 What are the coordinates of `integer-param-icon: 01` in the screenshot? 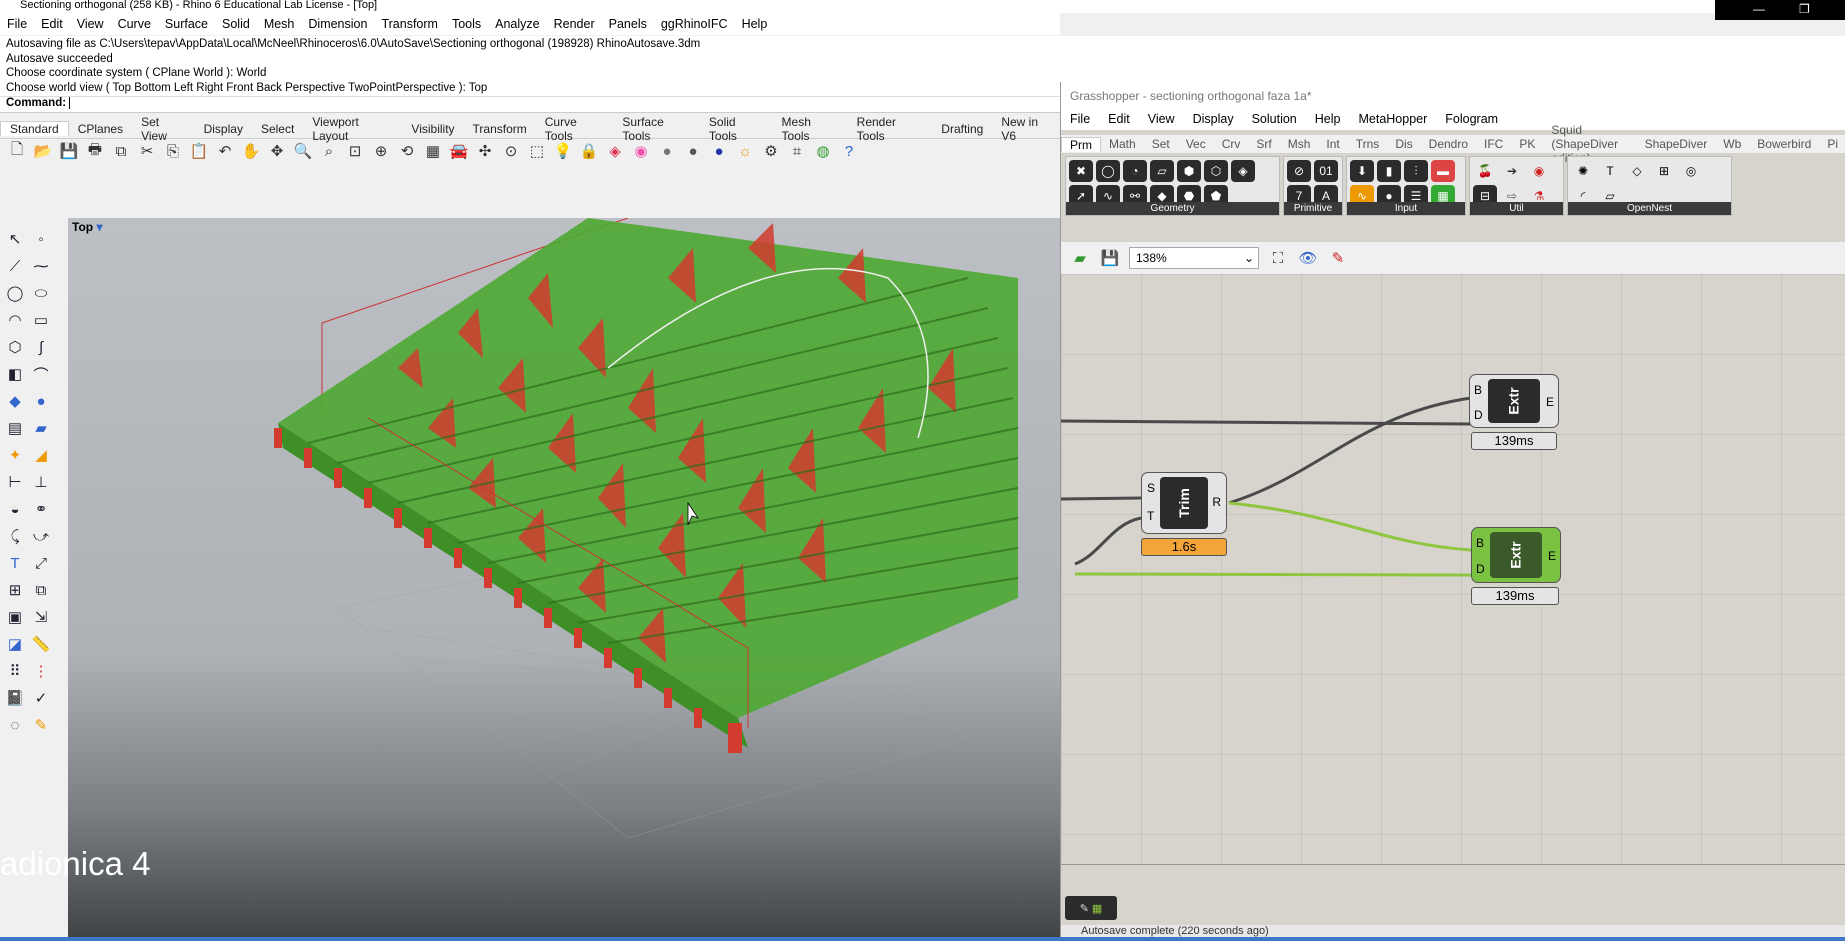 It's located at (1326, 171).